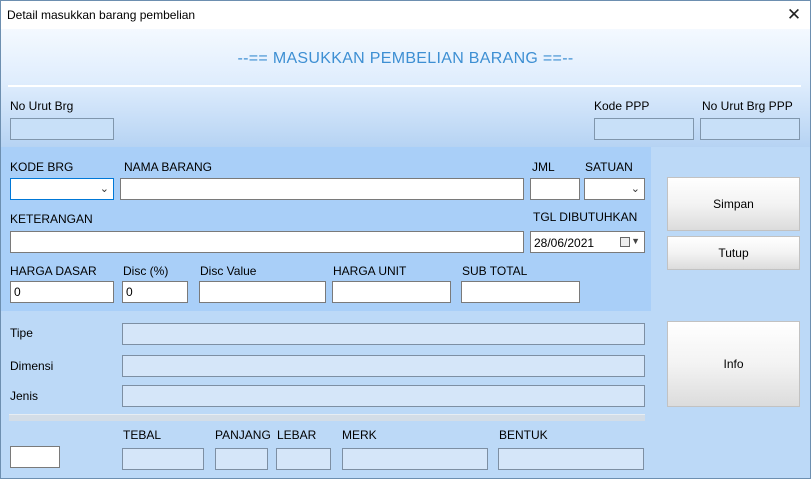 Image resolution: width=811 pixels, height=479 pixels. Describe the element at coordinates (405, 15) in the screenshot. I see `title-bar: Detail masukkan barang pembelian ✕` at that location.